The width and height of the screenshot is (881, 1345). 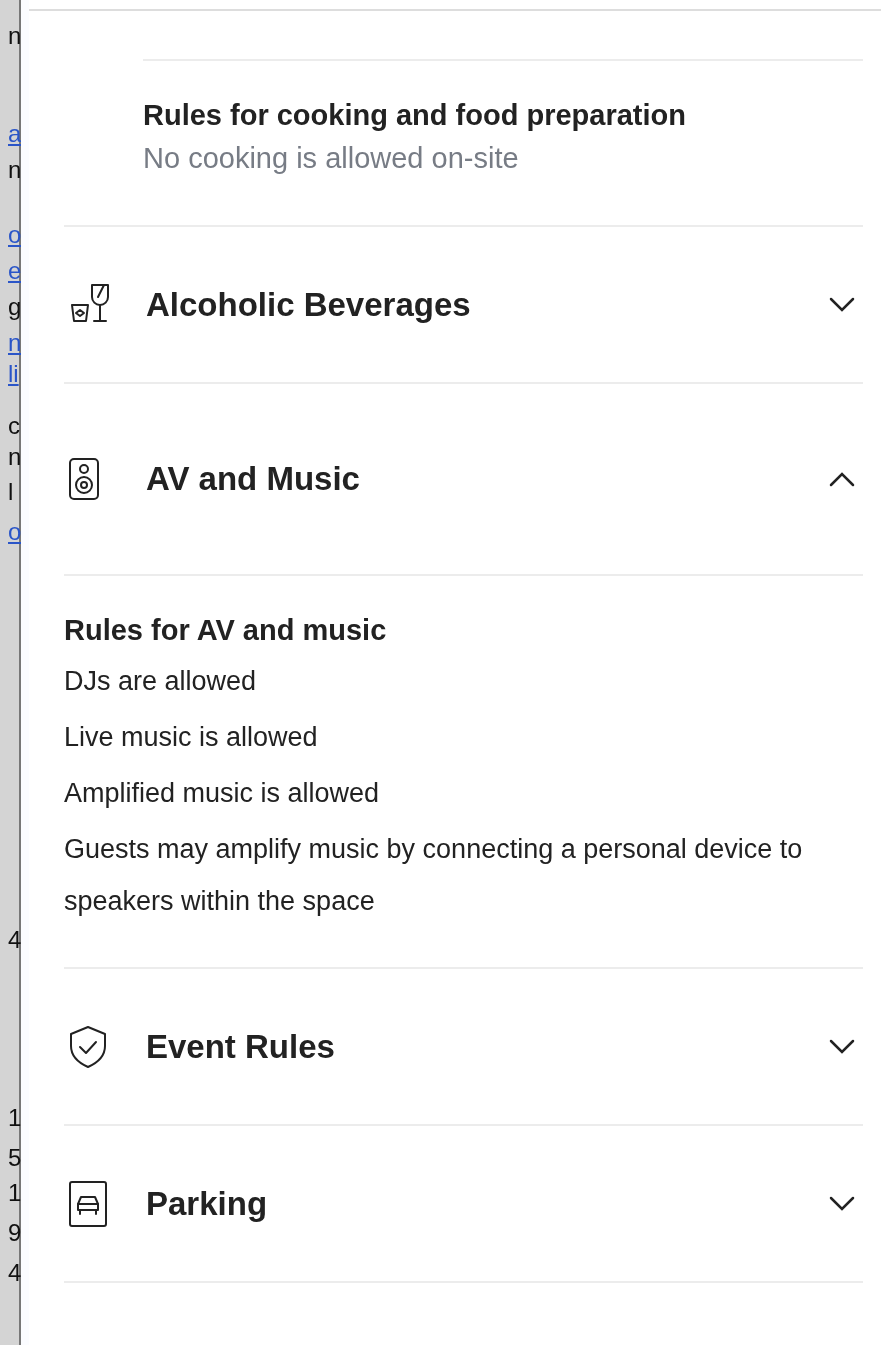 What do you see at coordinates (84, 479) in the screenshot?
I see `speaker-icon` at bounding box center [84, 479].